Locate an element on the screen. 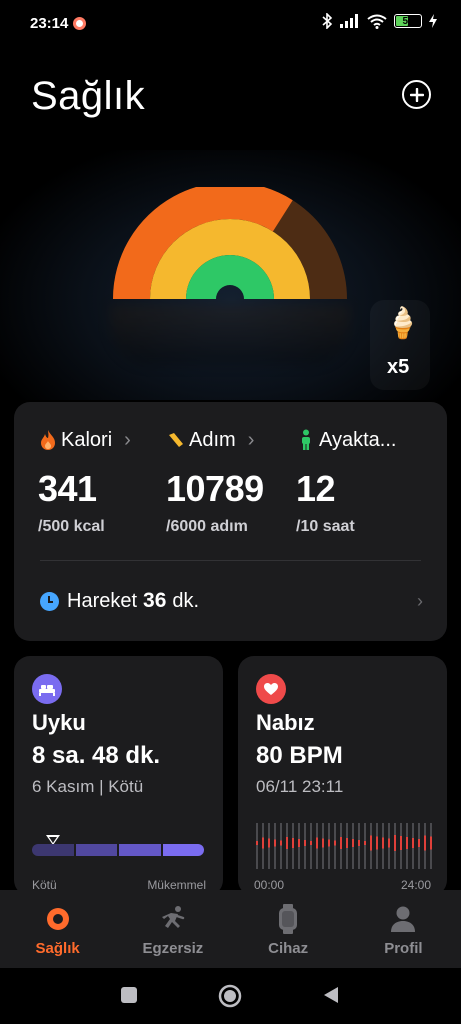 The width and height of the screenshot is (461, 1024). sleep-subtitle: 6 Kasım | Kötü is located at coordinates (88, 786).